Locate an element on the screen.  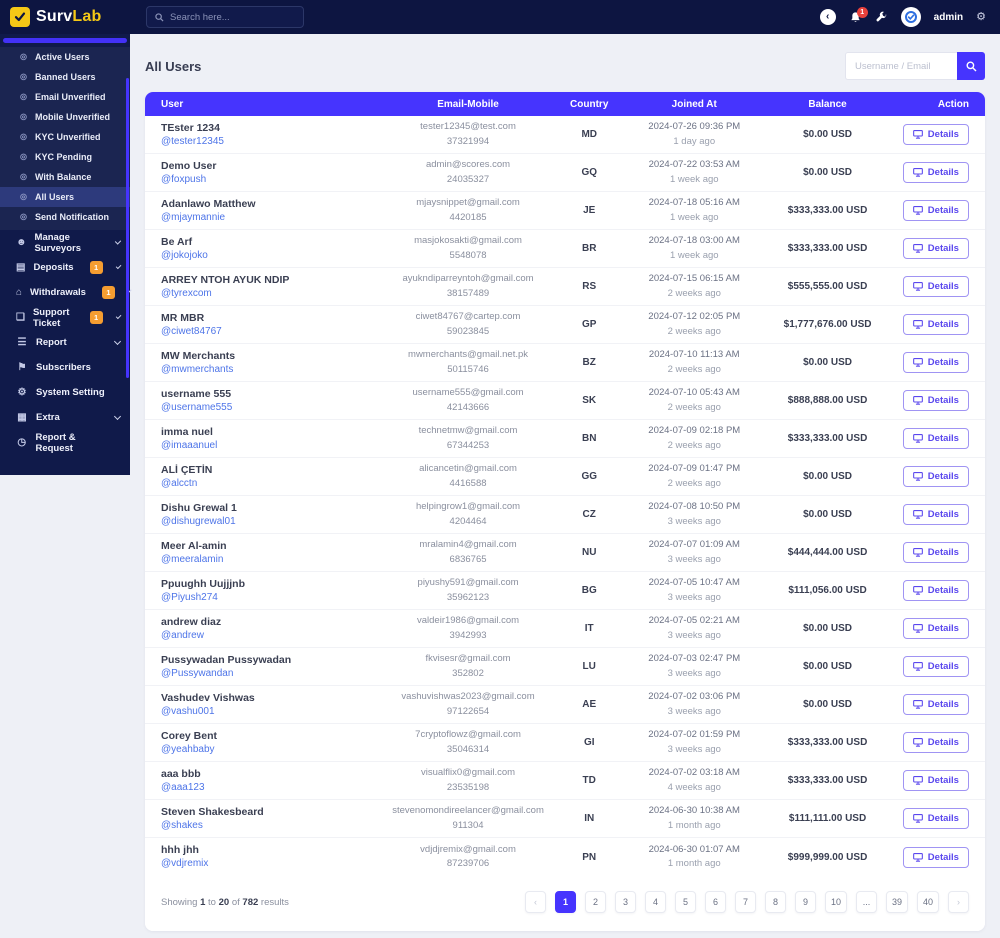
user-handle-link: @yeahbaby is located at coordinates (270, 750).